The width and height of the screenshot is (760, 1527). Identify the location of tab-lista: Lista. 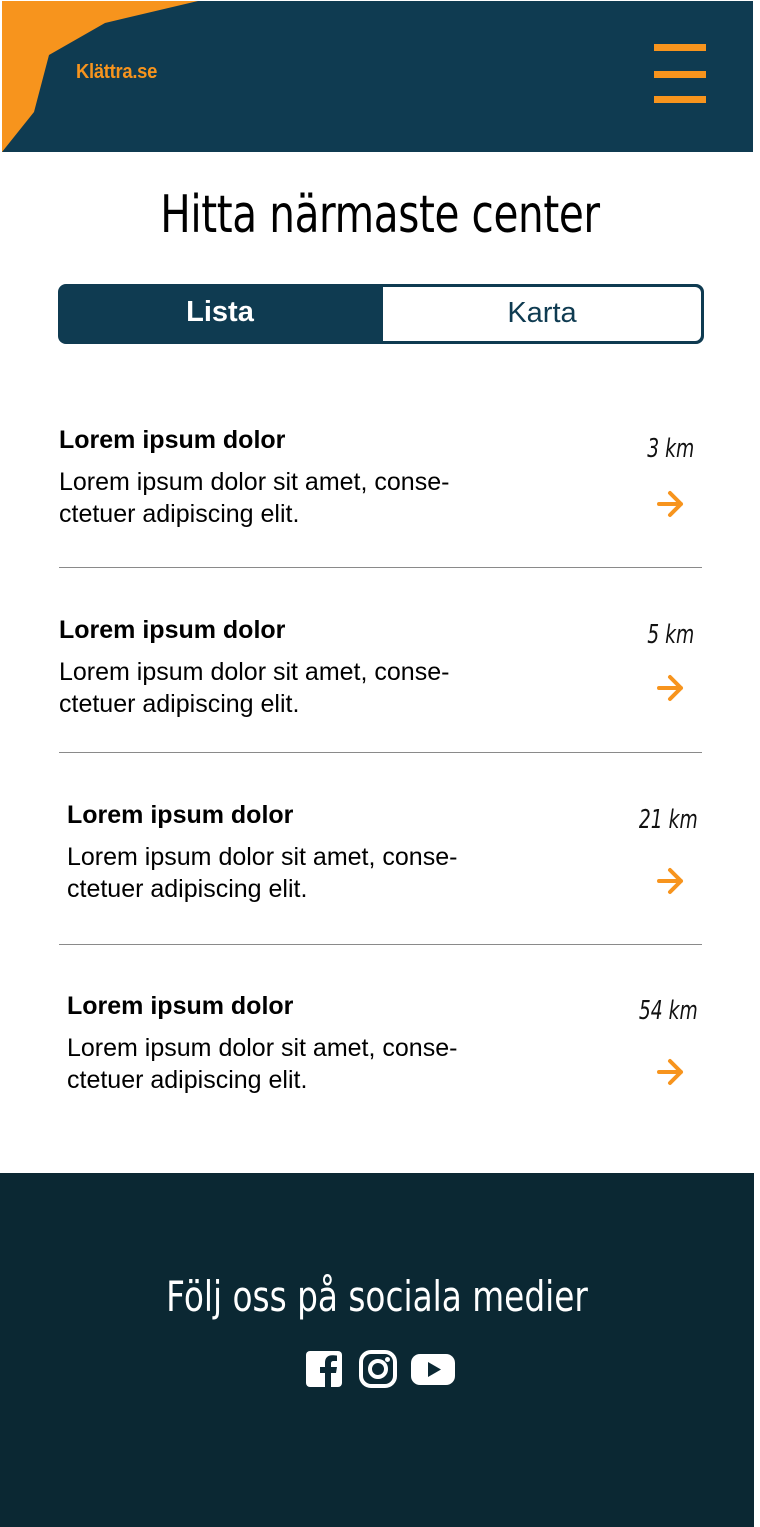
(220, 314).